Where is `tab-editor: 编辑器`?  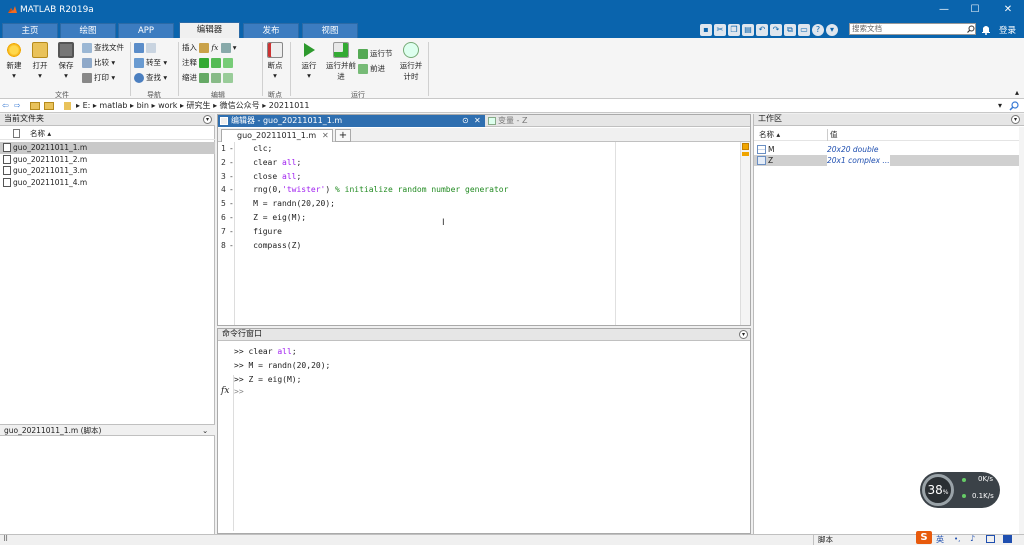 tab-editor: 编辑器 is located at coordinates (209, 30).